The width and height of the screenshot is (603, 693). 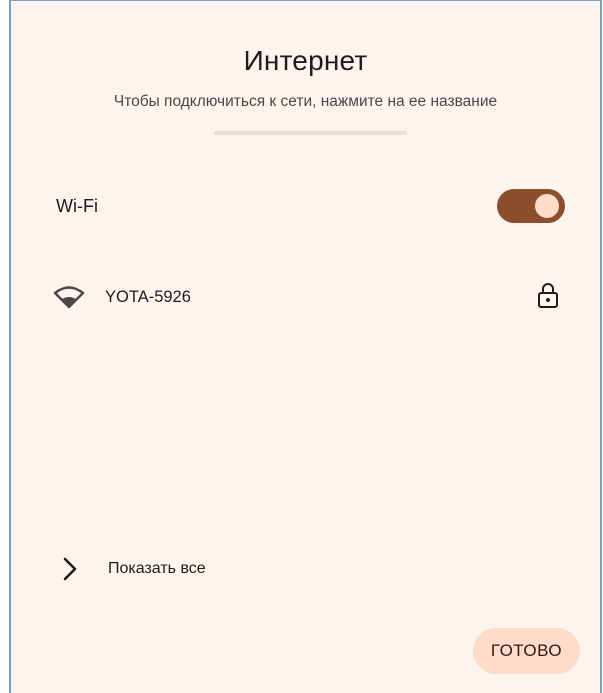 I want to click on wifi-toggle, so click(x=531, y=206).